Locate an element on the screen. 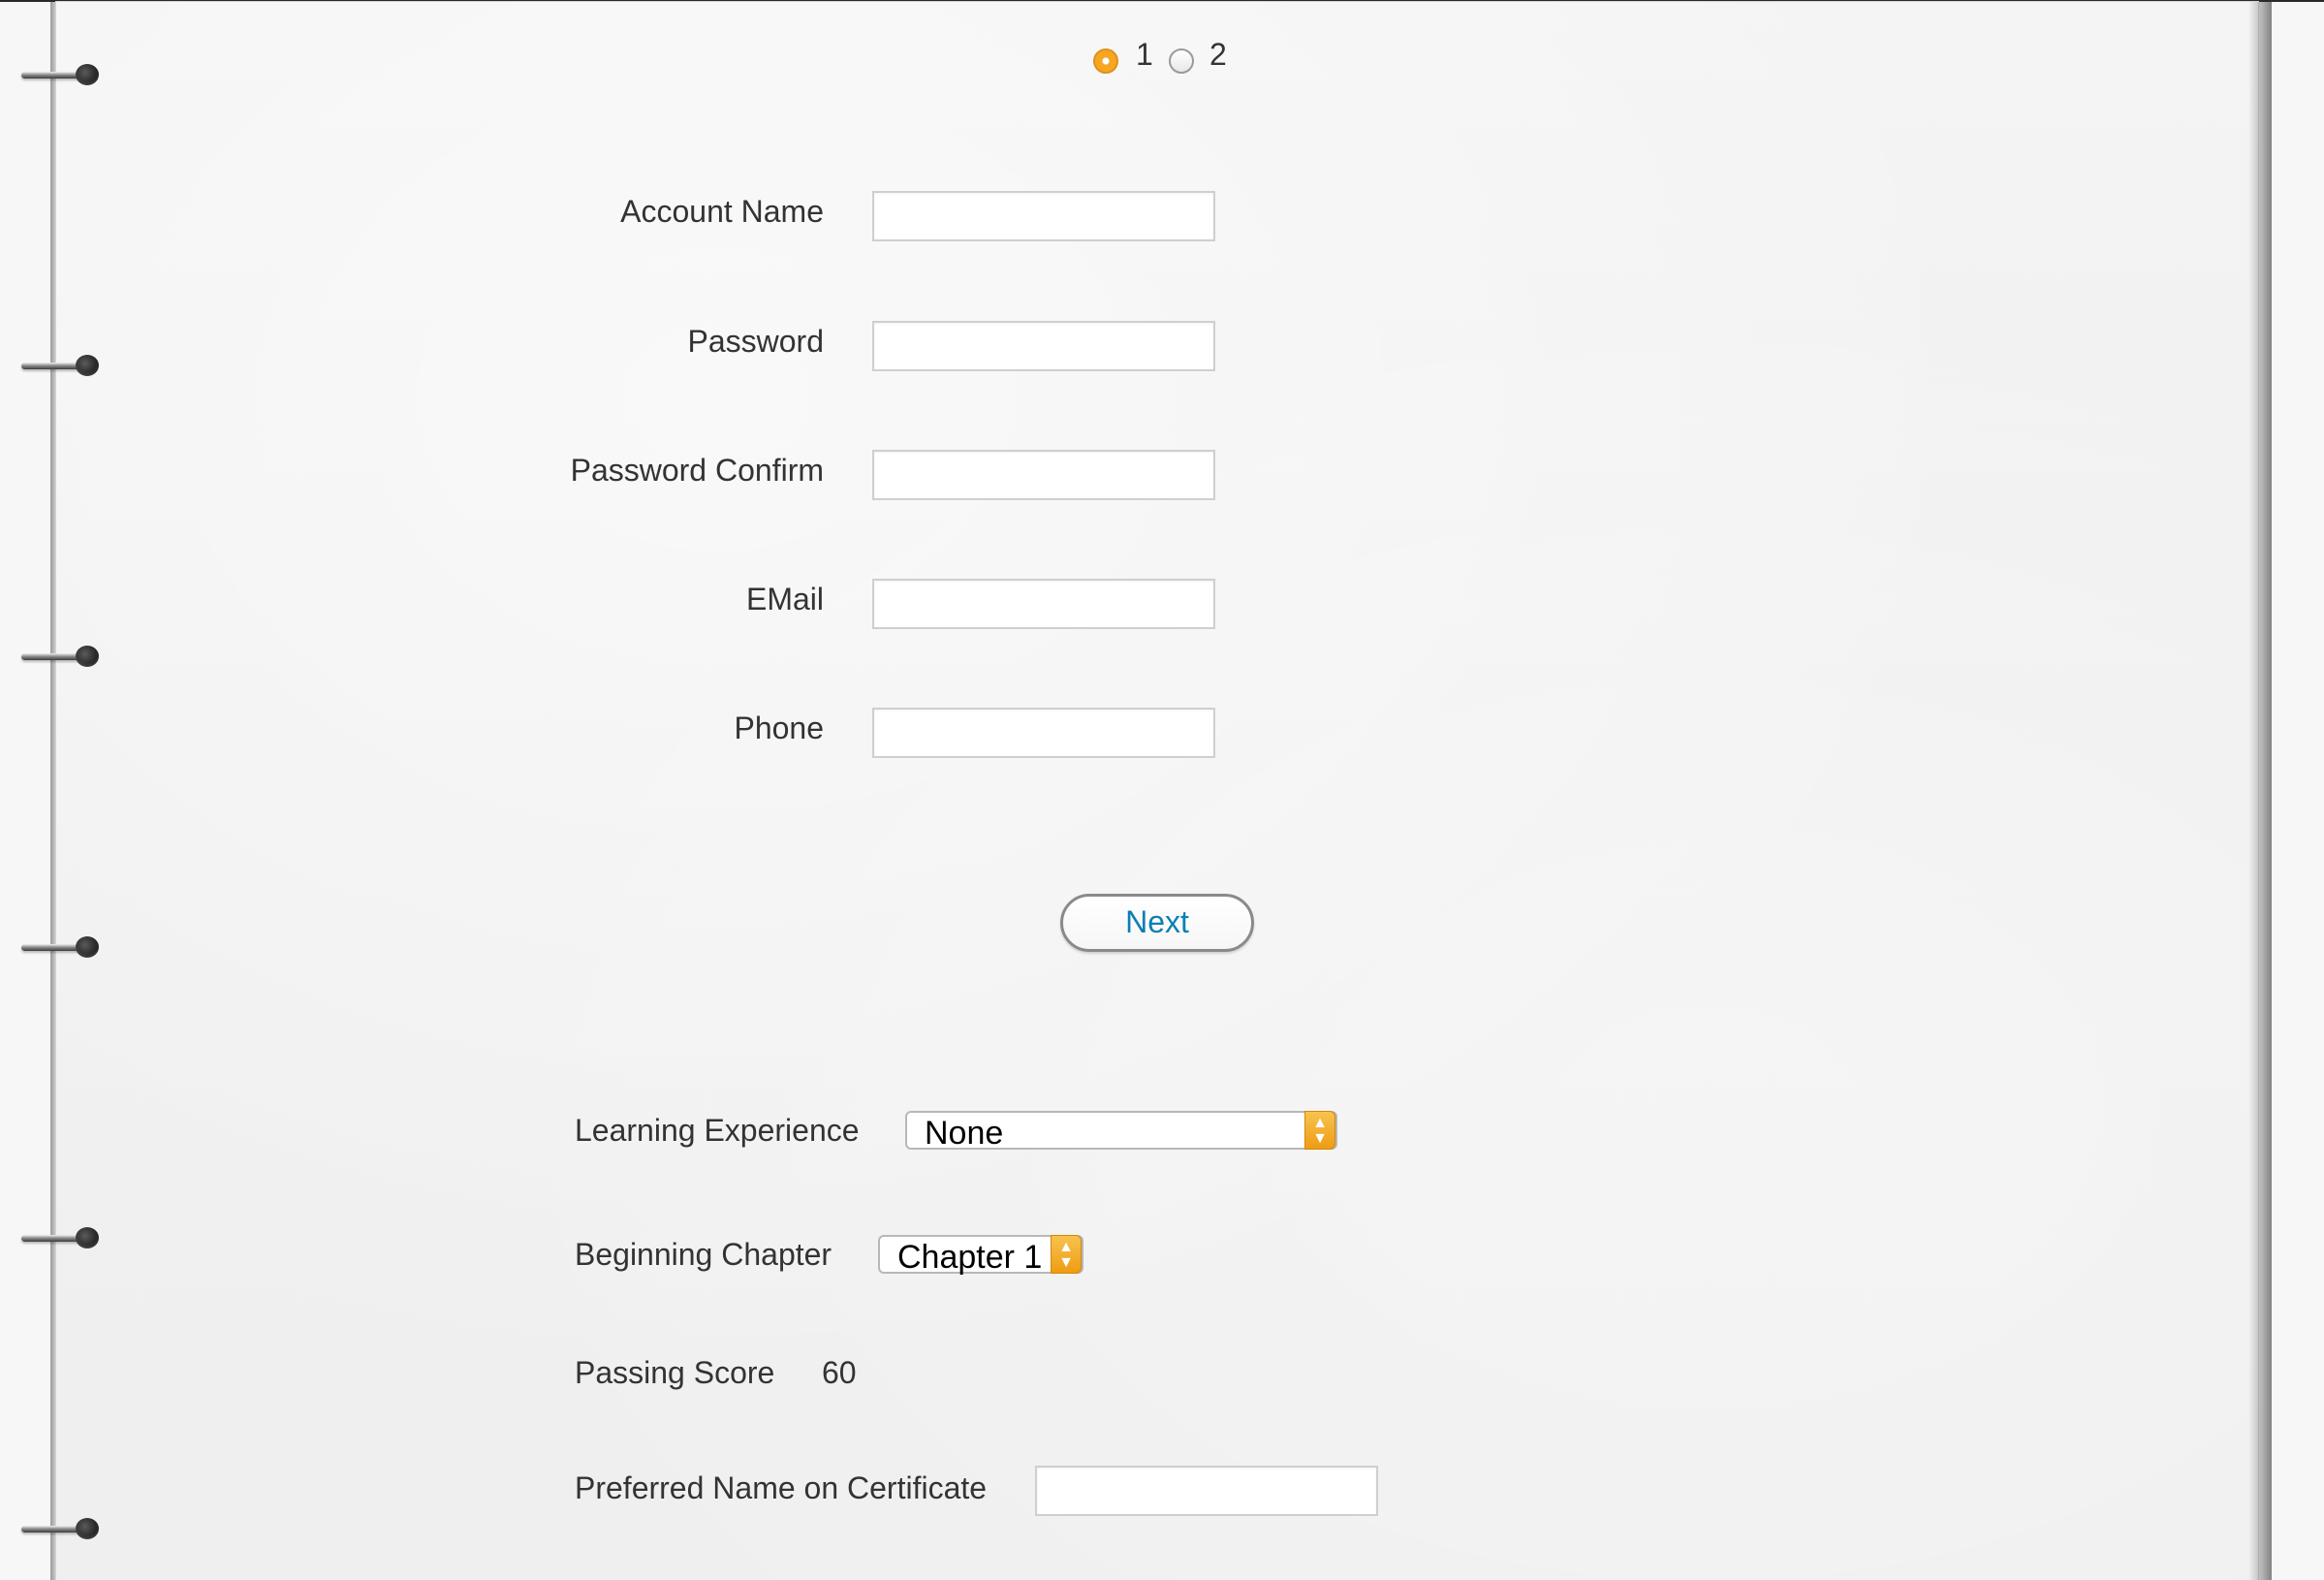 This screenshot has height=1580, width=2324. beginning-chapter-label: Beginning Chapter is located at coordinates (703, 1254).